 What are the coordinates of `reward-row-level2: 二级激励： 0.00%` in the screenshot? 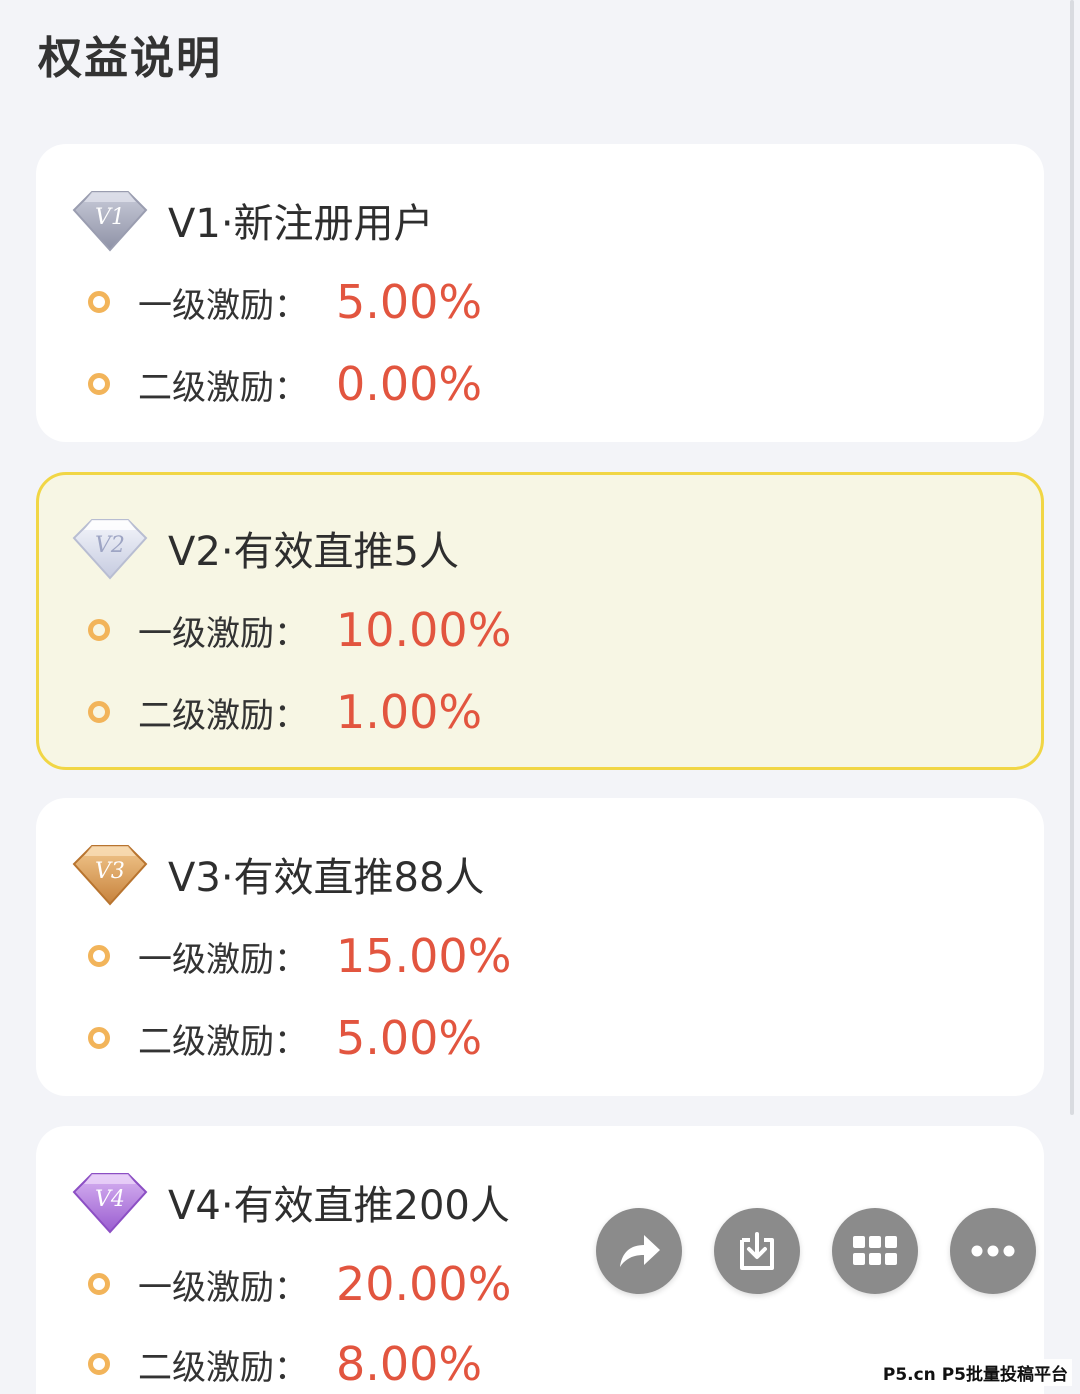 It's located at (285, 384).